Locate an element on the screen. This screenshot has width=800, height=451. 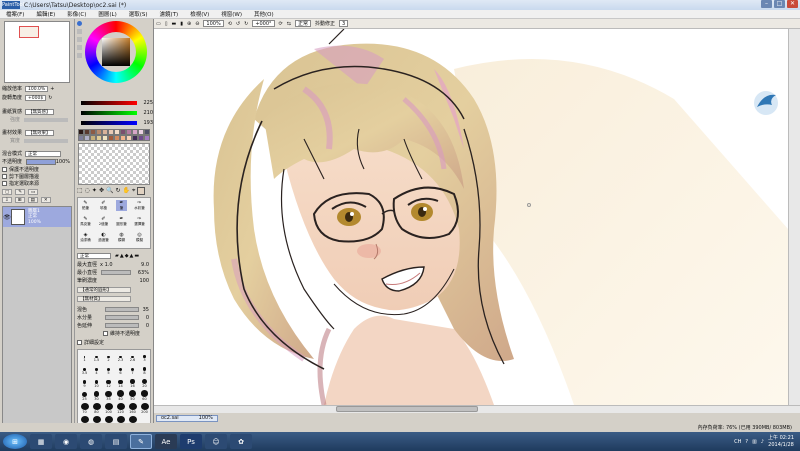
rotate-left-icon: ↺ is located at coordinates (238, 24).